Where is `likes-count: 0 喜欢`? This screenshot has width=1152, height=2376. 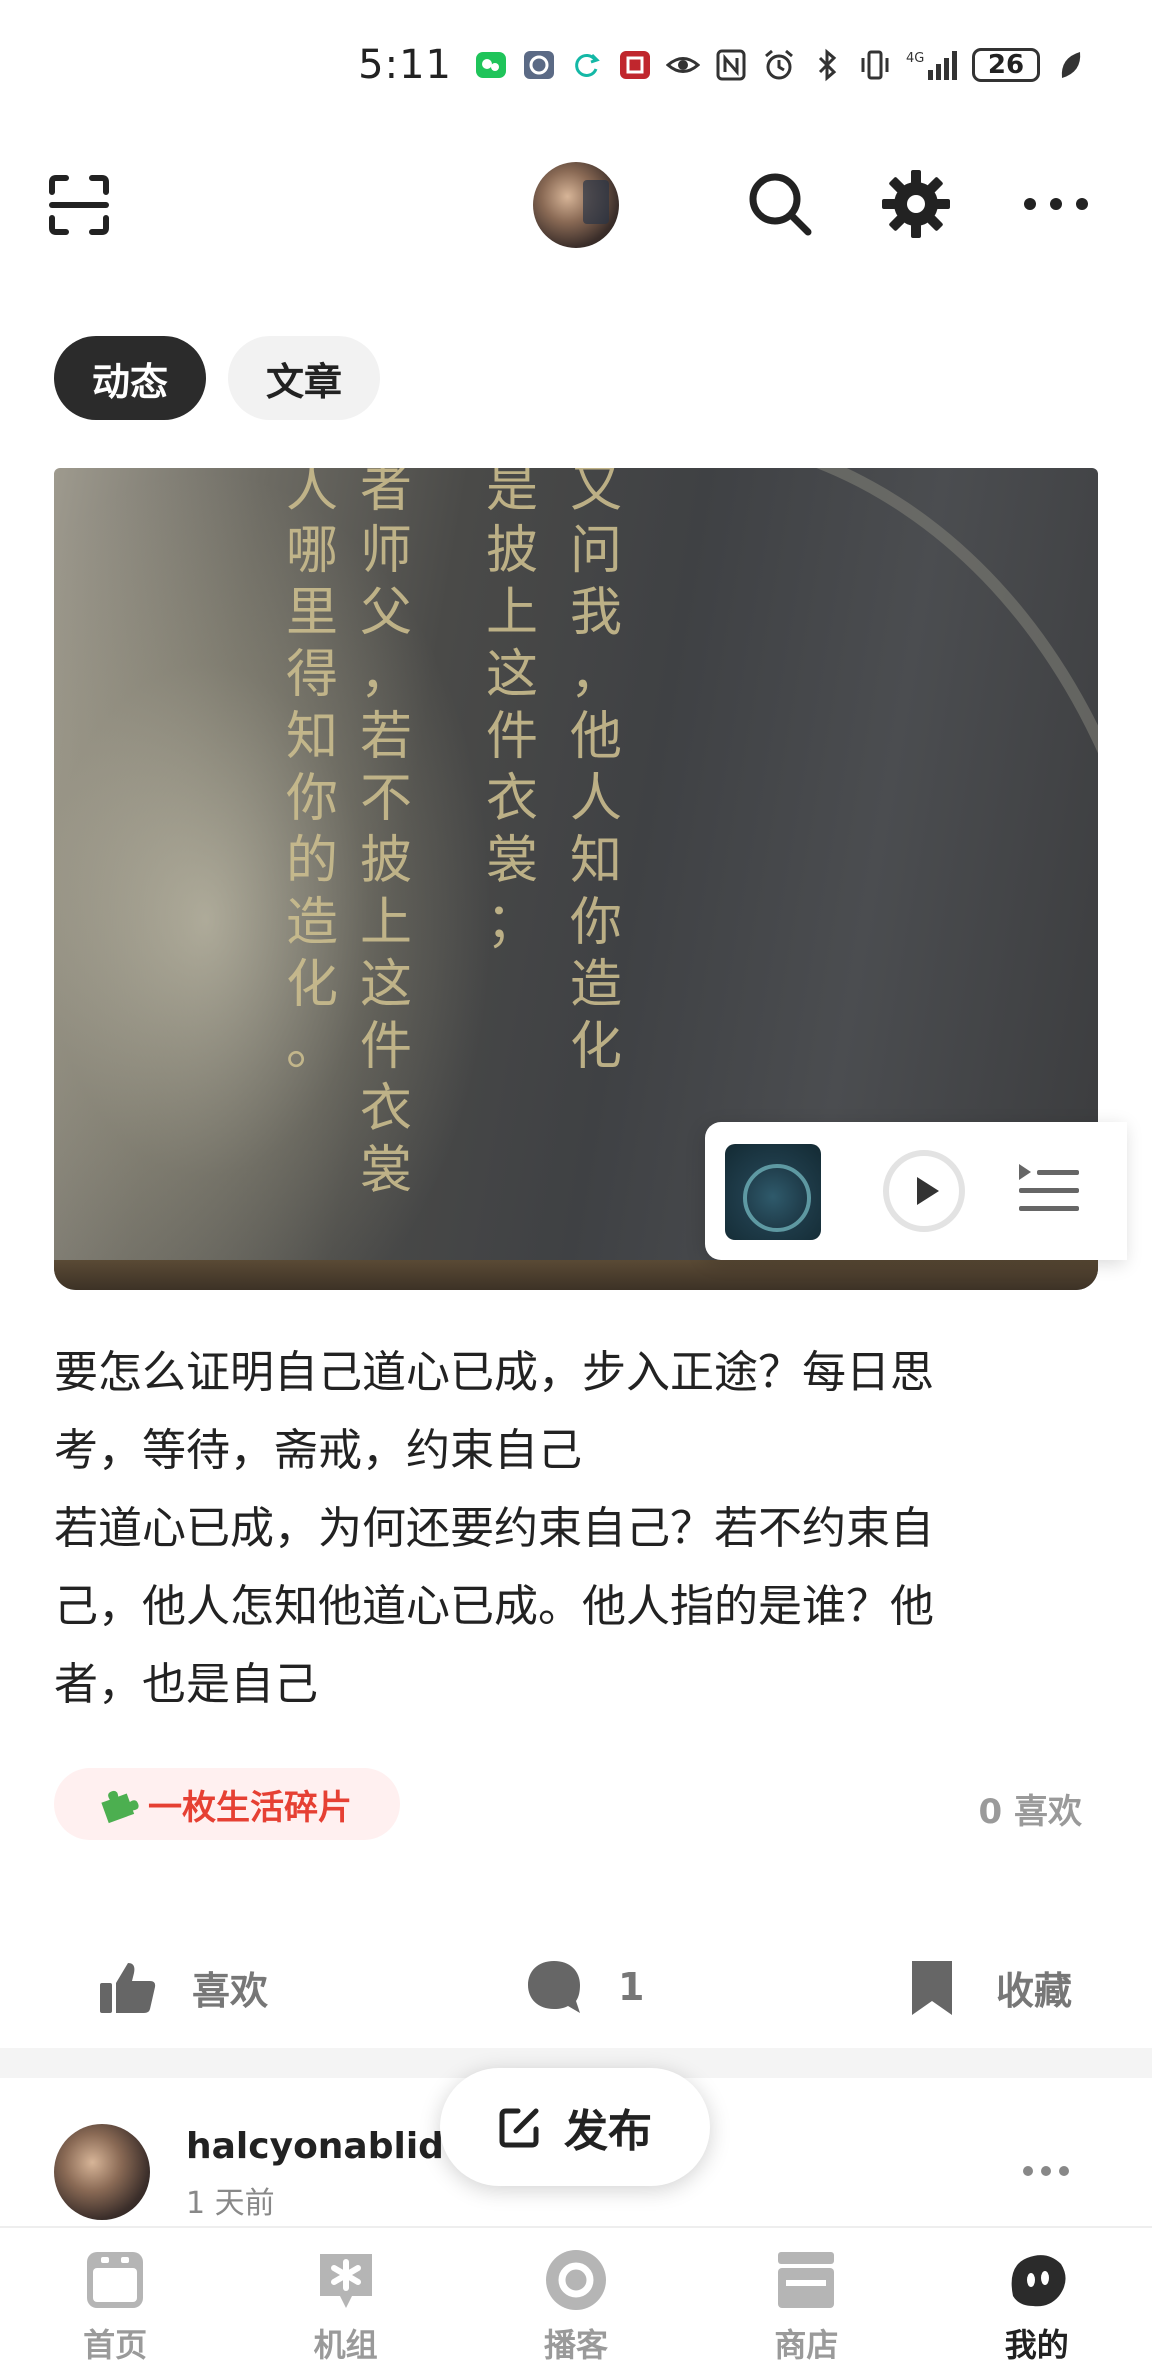 likes-count: 0 喜欢 is located at coordinates (1030, 1812).